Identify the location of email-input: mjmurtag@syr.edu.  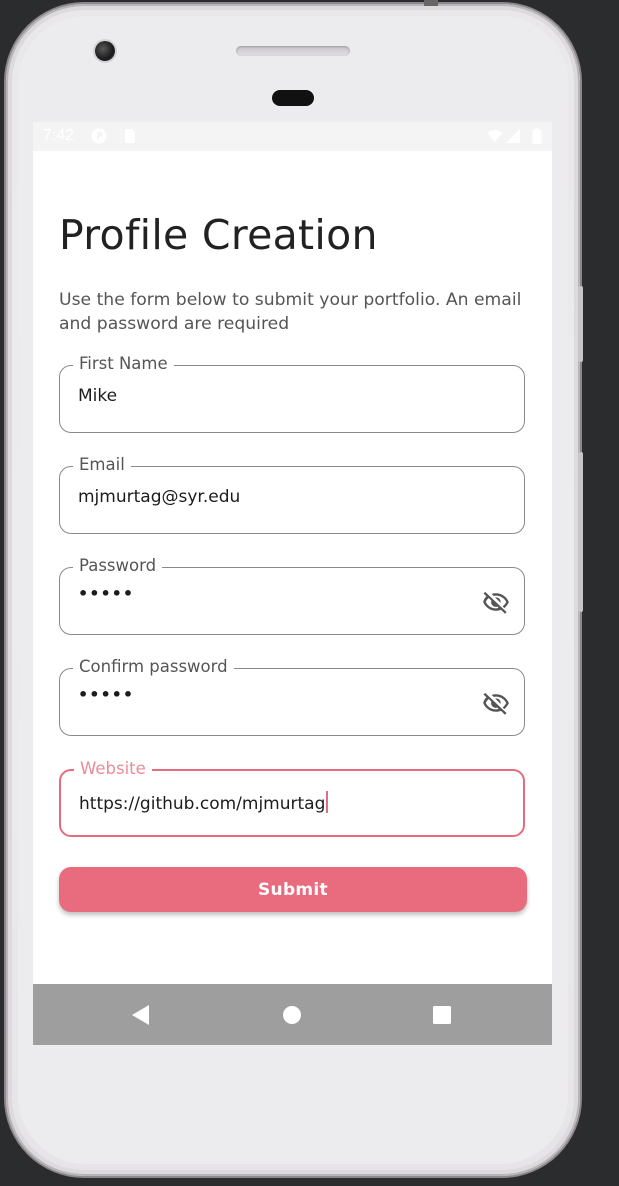
(273, 500).